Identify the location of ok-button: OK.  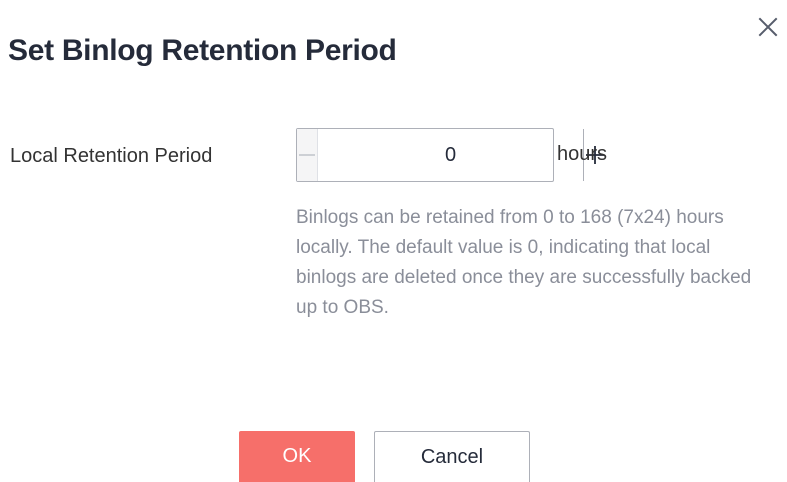
(297, 456).